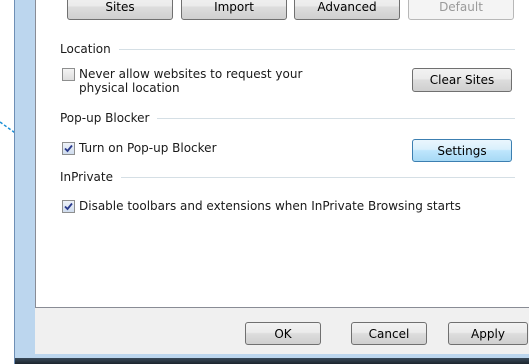 The width and height of the screenshot is (529, 364). I want to click on apply-button: Apply, so click(488, 333).